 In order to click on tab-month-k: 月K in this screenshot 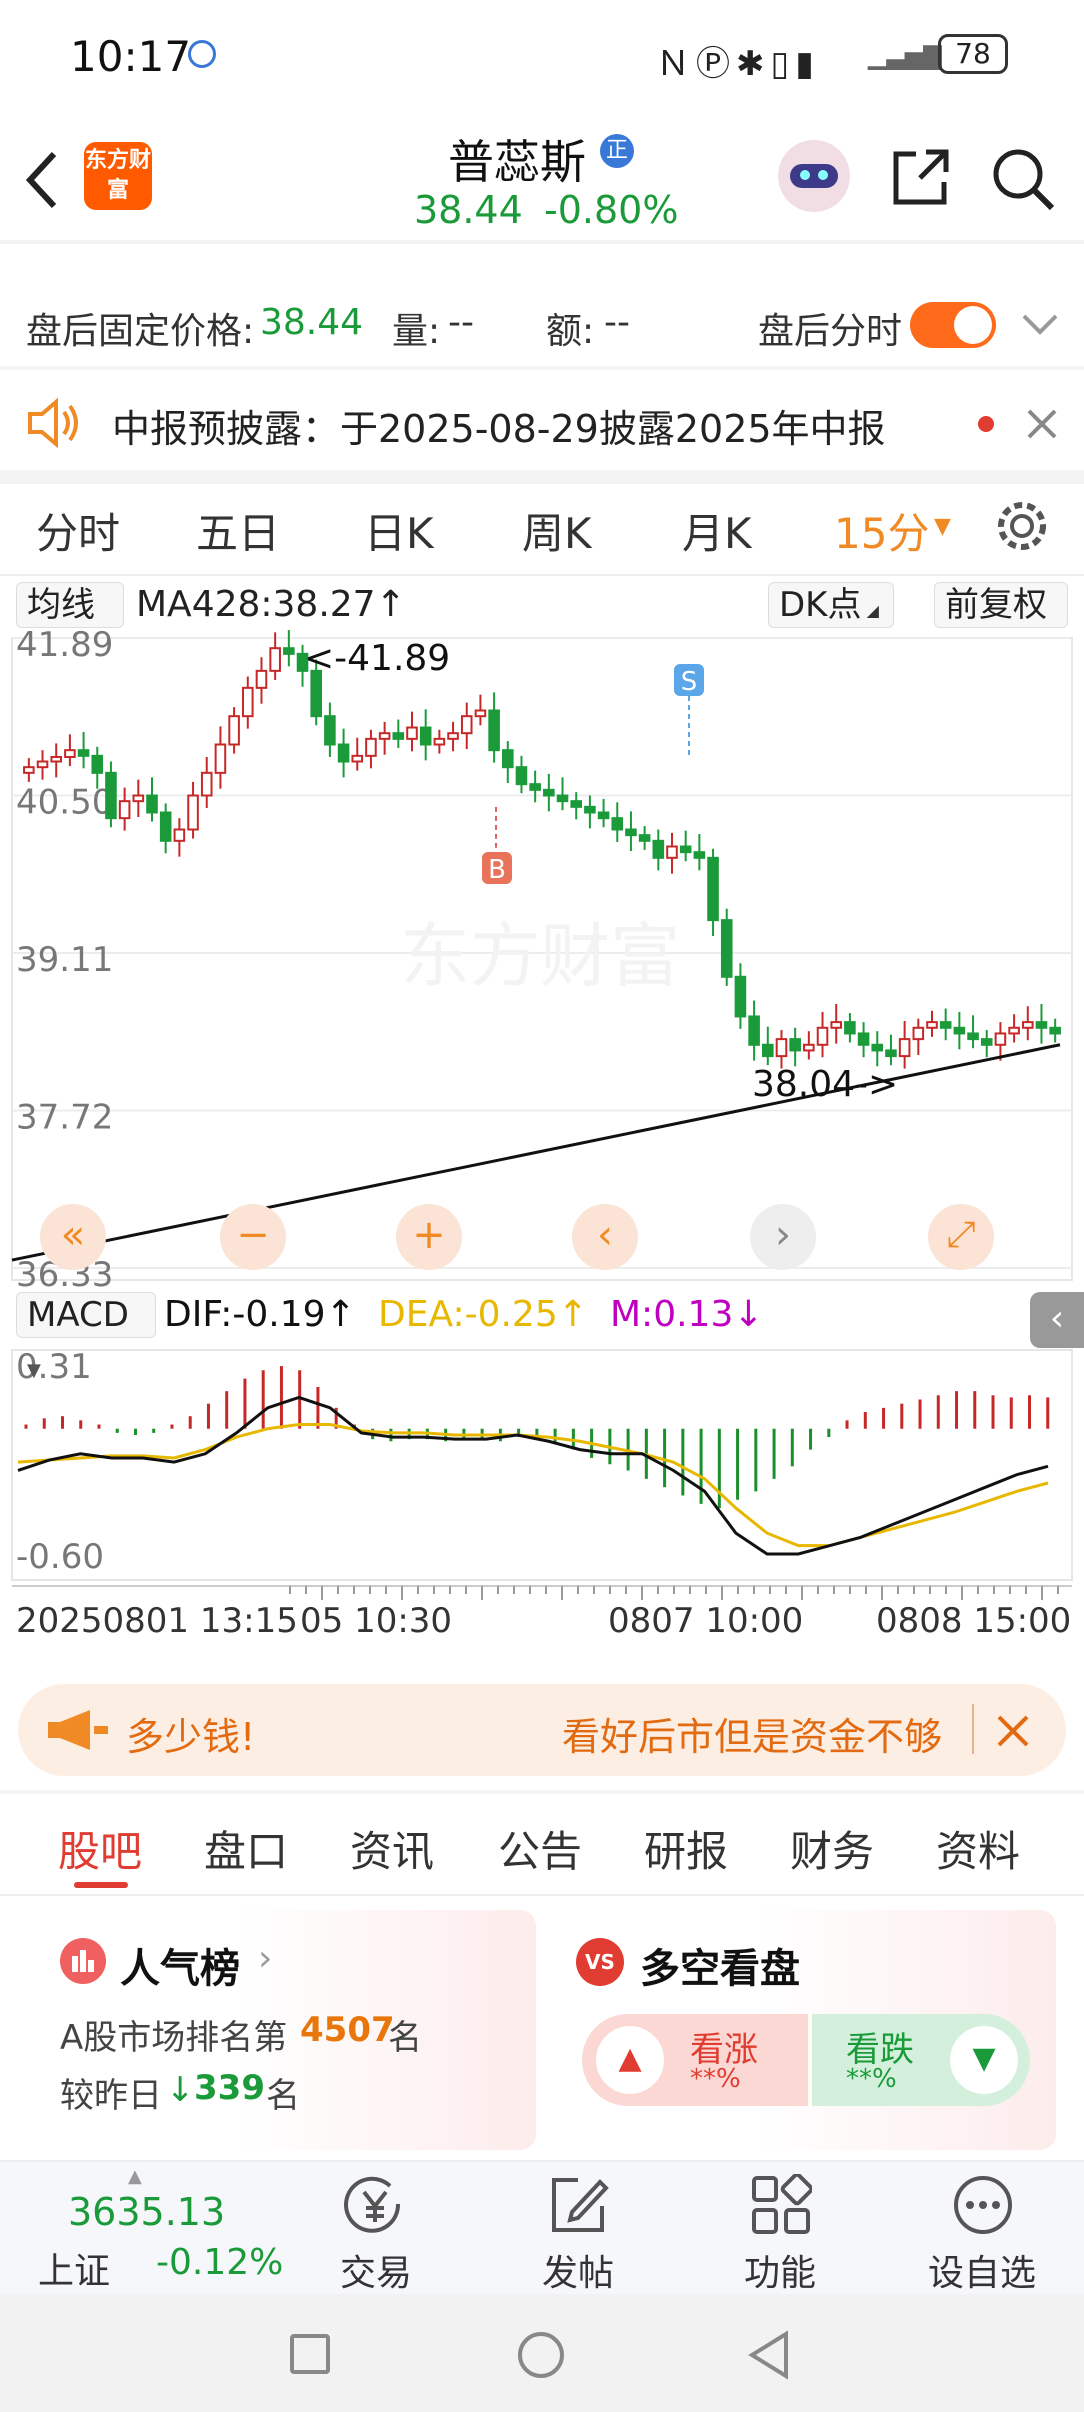, I will do `click(717, 530)`.